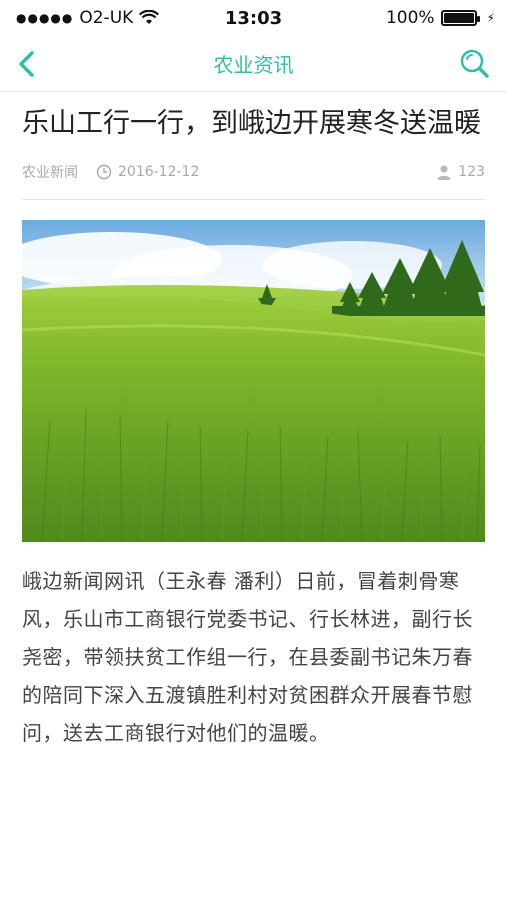  I want to click on status-left: ●●●●● O2-UK, so click(88, 18).